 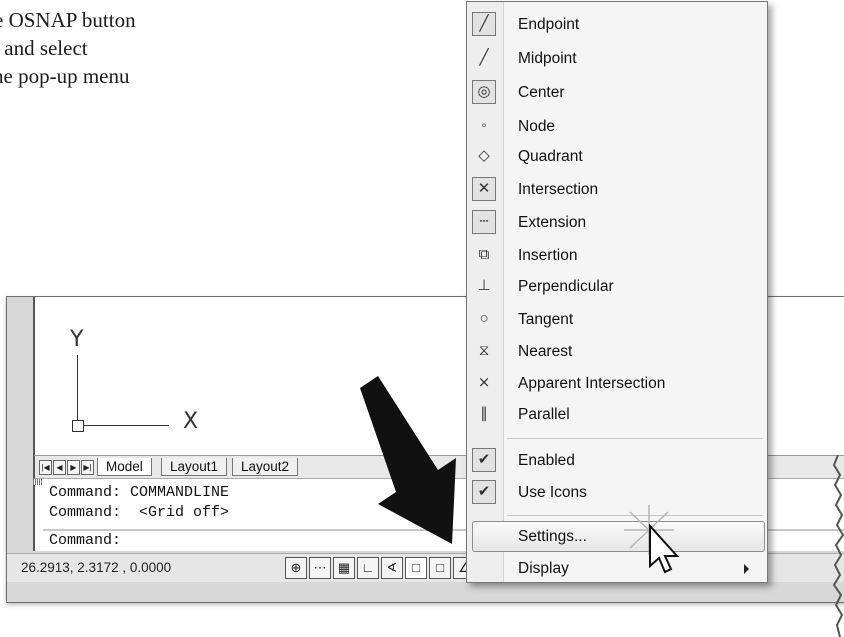 I want to click on menu-separator, so click(x=635, y=438).